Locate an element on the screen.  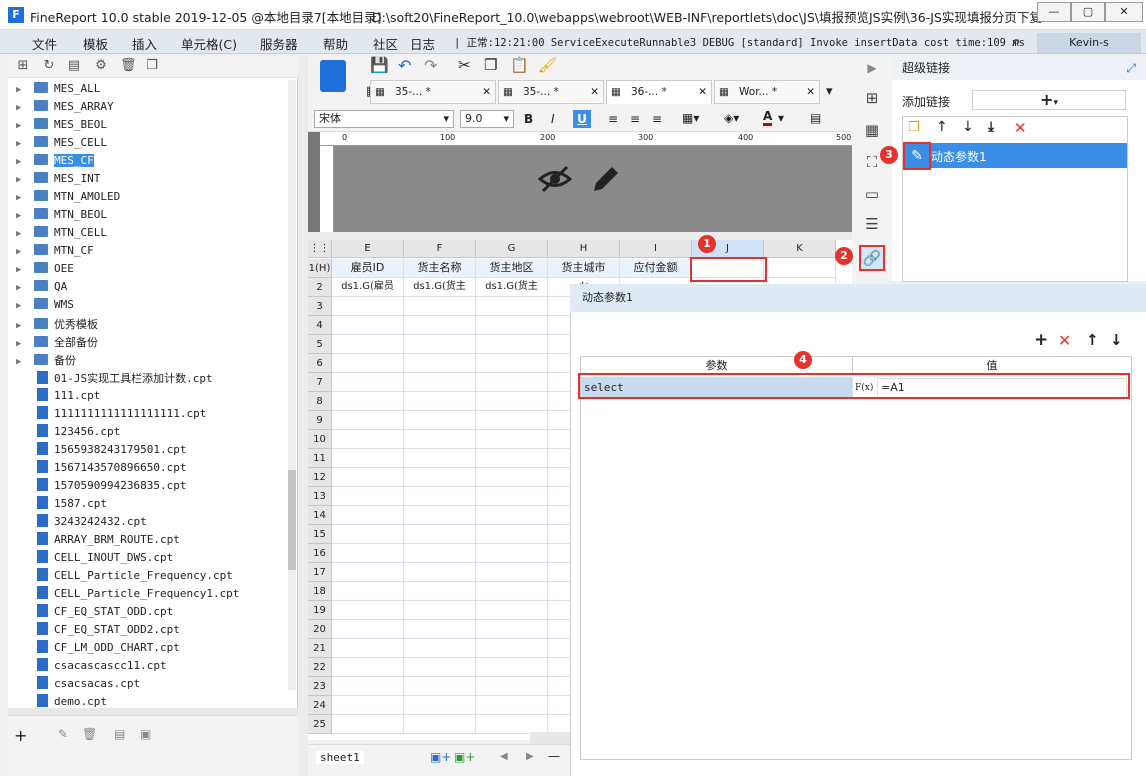
chevron-down-icon: ▾ is located at coordinates (781, 118).